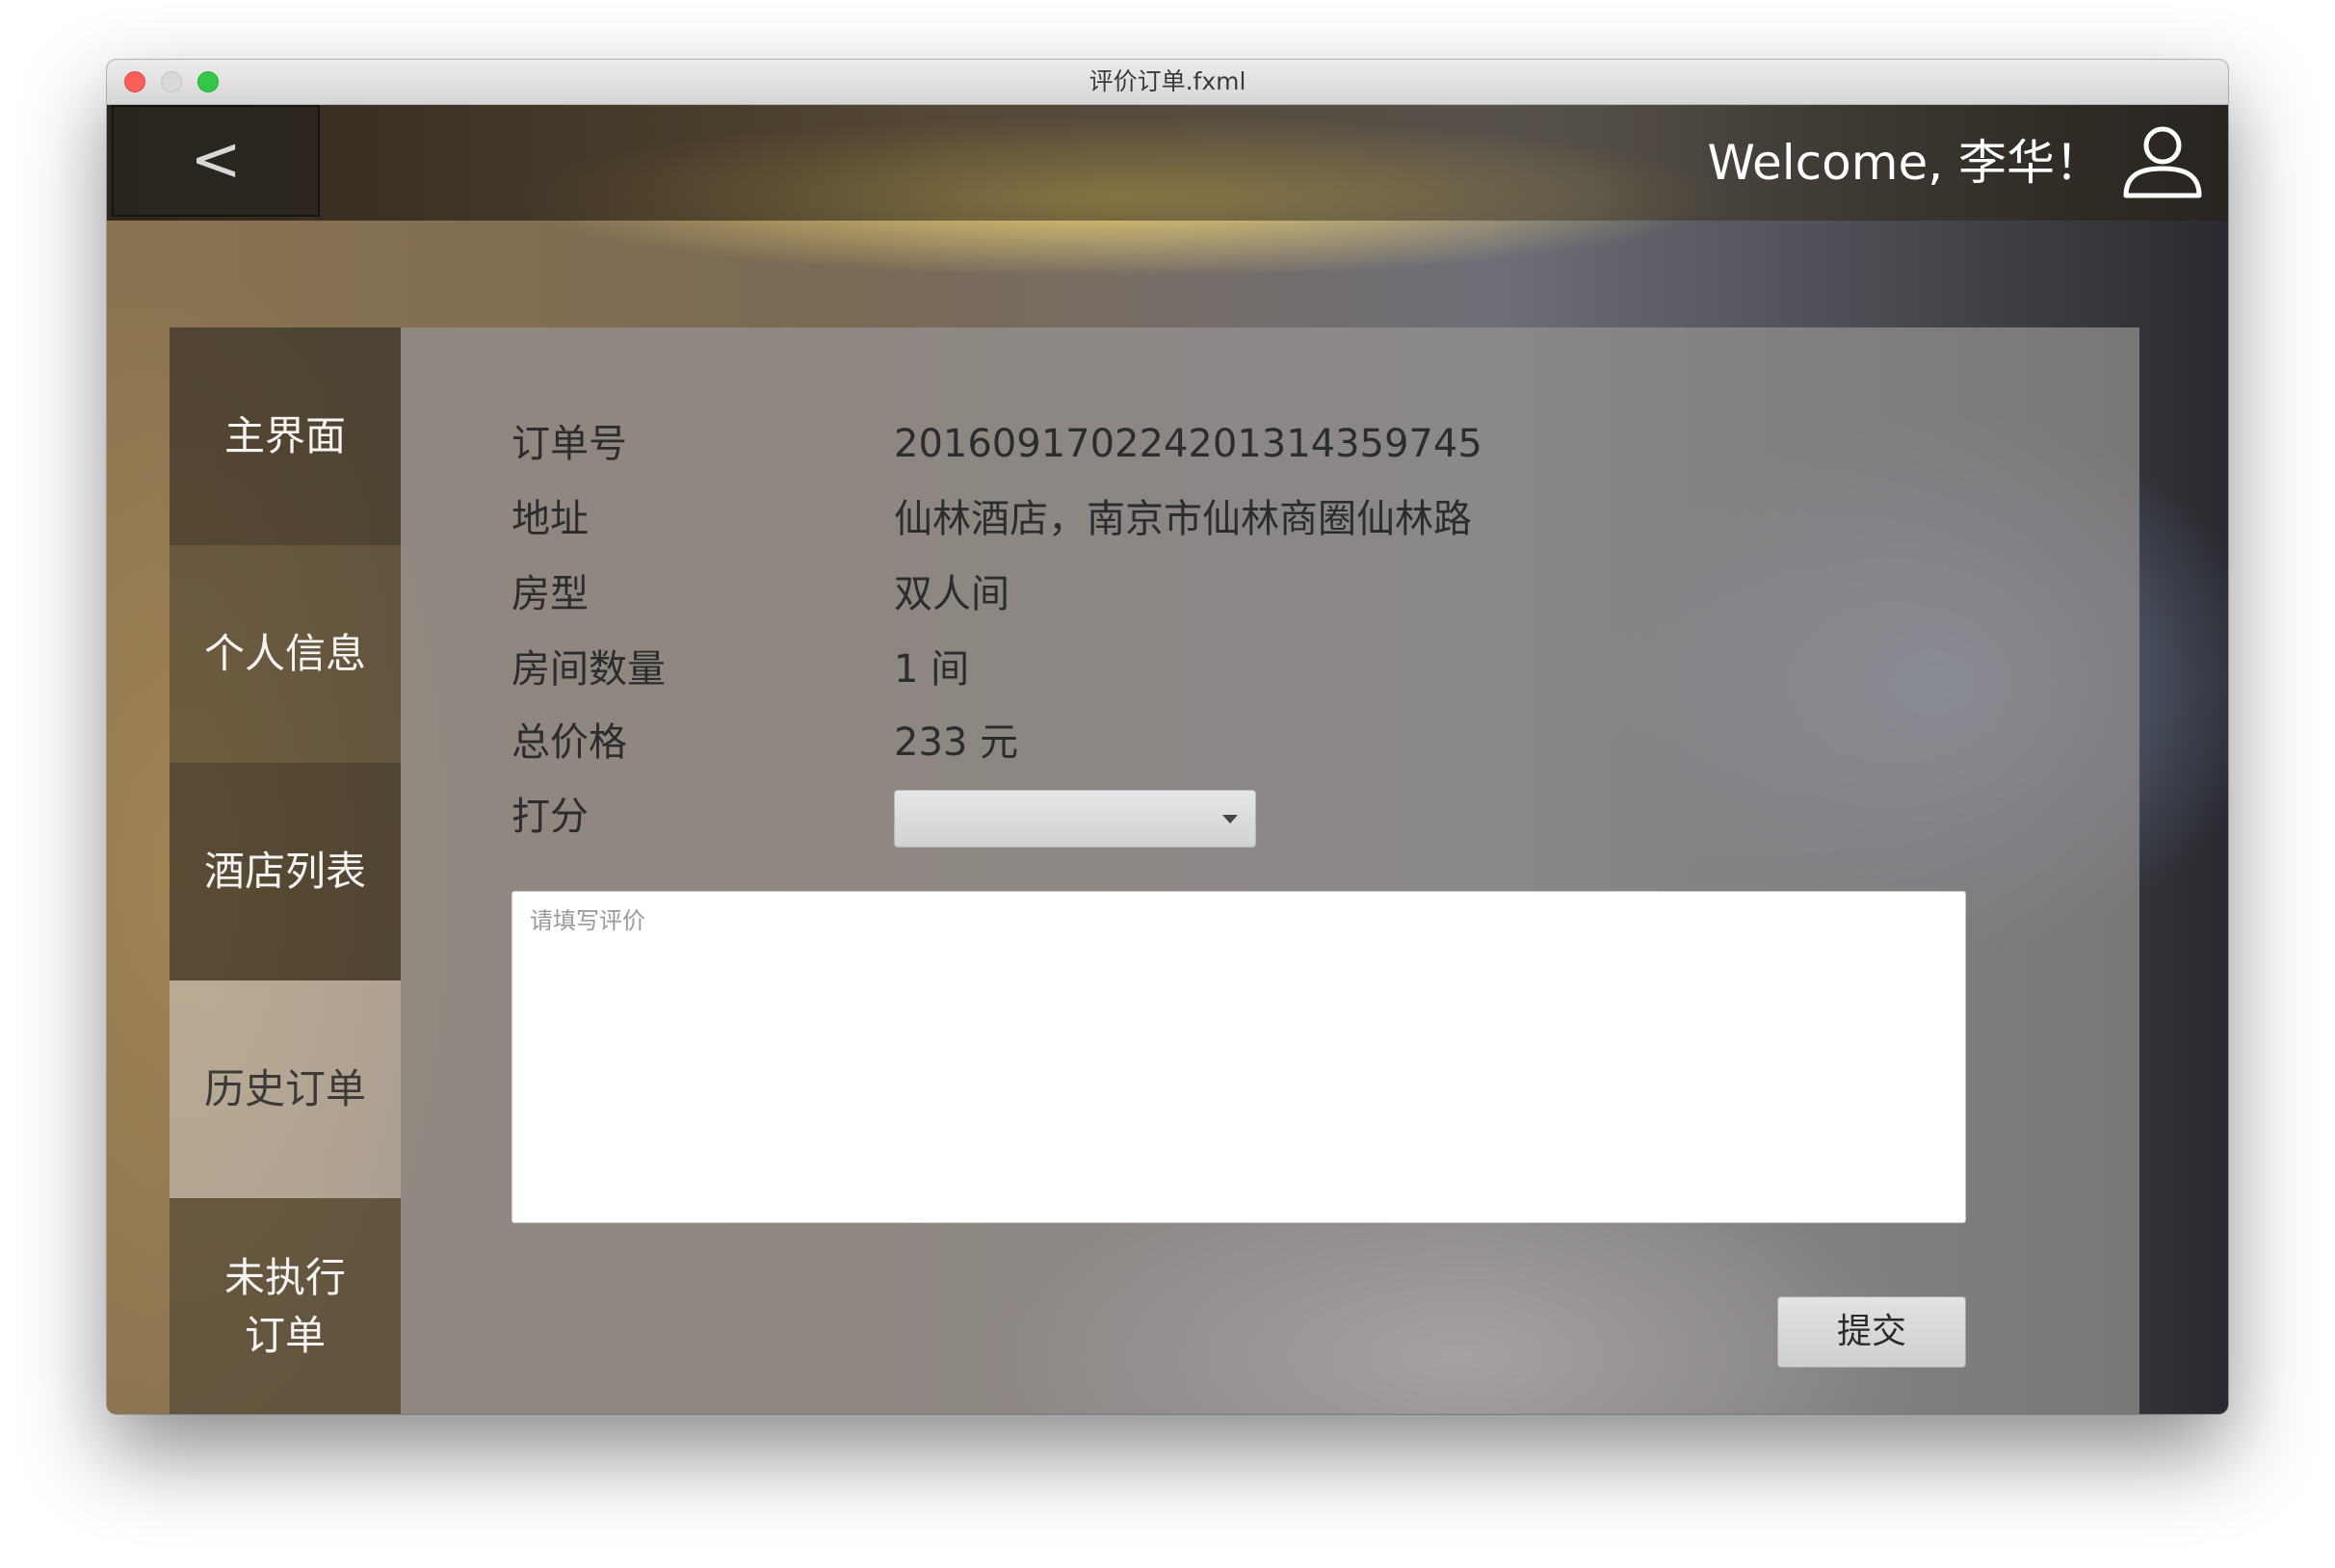 Image resolution: width=2335 pixels, height=1568 pixels. I want to click on window-title: 评价订单.fxml, so click(1167, 81).